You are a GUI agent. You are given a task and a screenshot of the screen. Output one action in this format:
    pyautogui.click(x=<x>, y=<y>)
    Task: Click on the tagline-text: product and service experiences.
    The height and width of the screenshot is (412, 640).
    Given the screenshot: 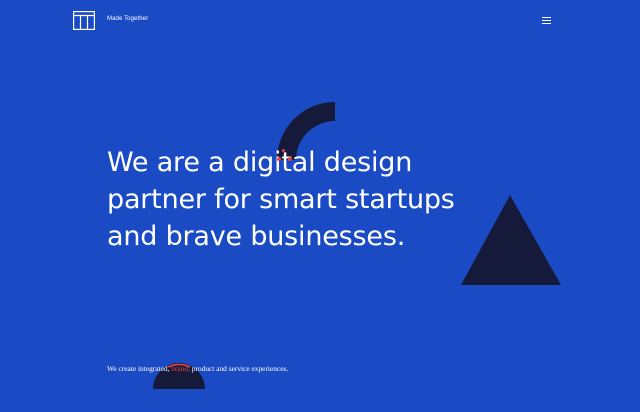 What is the action you would take?
    pyautogui.click(x=239, y=368)
    